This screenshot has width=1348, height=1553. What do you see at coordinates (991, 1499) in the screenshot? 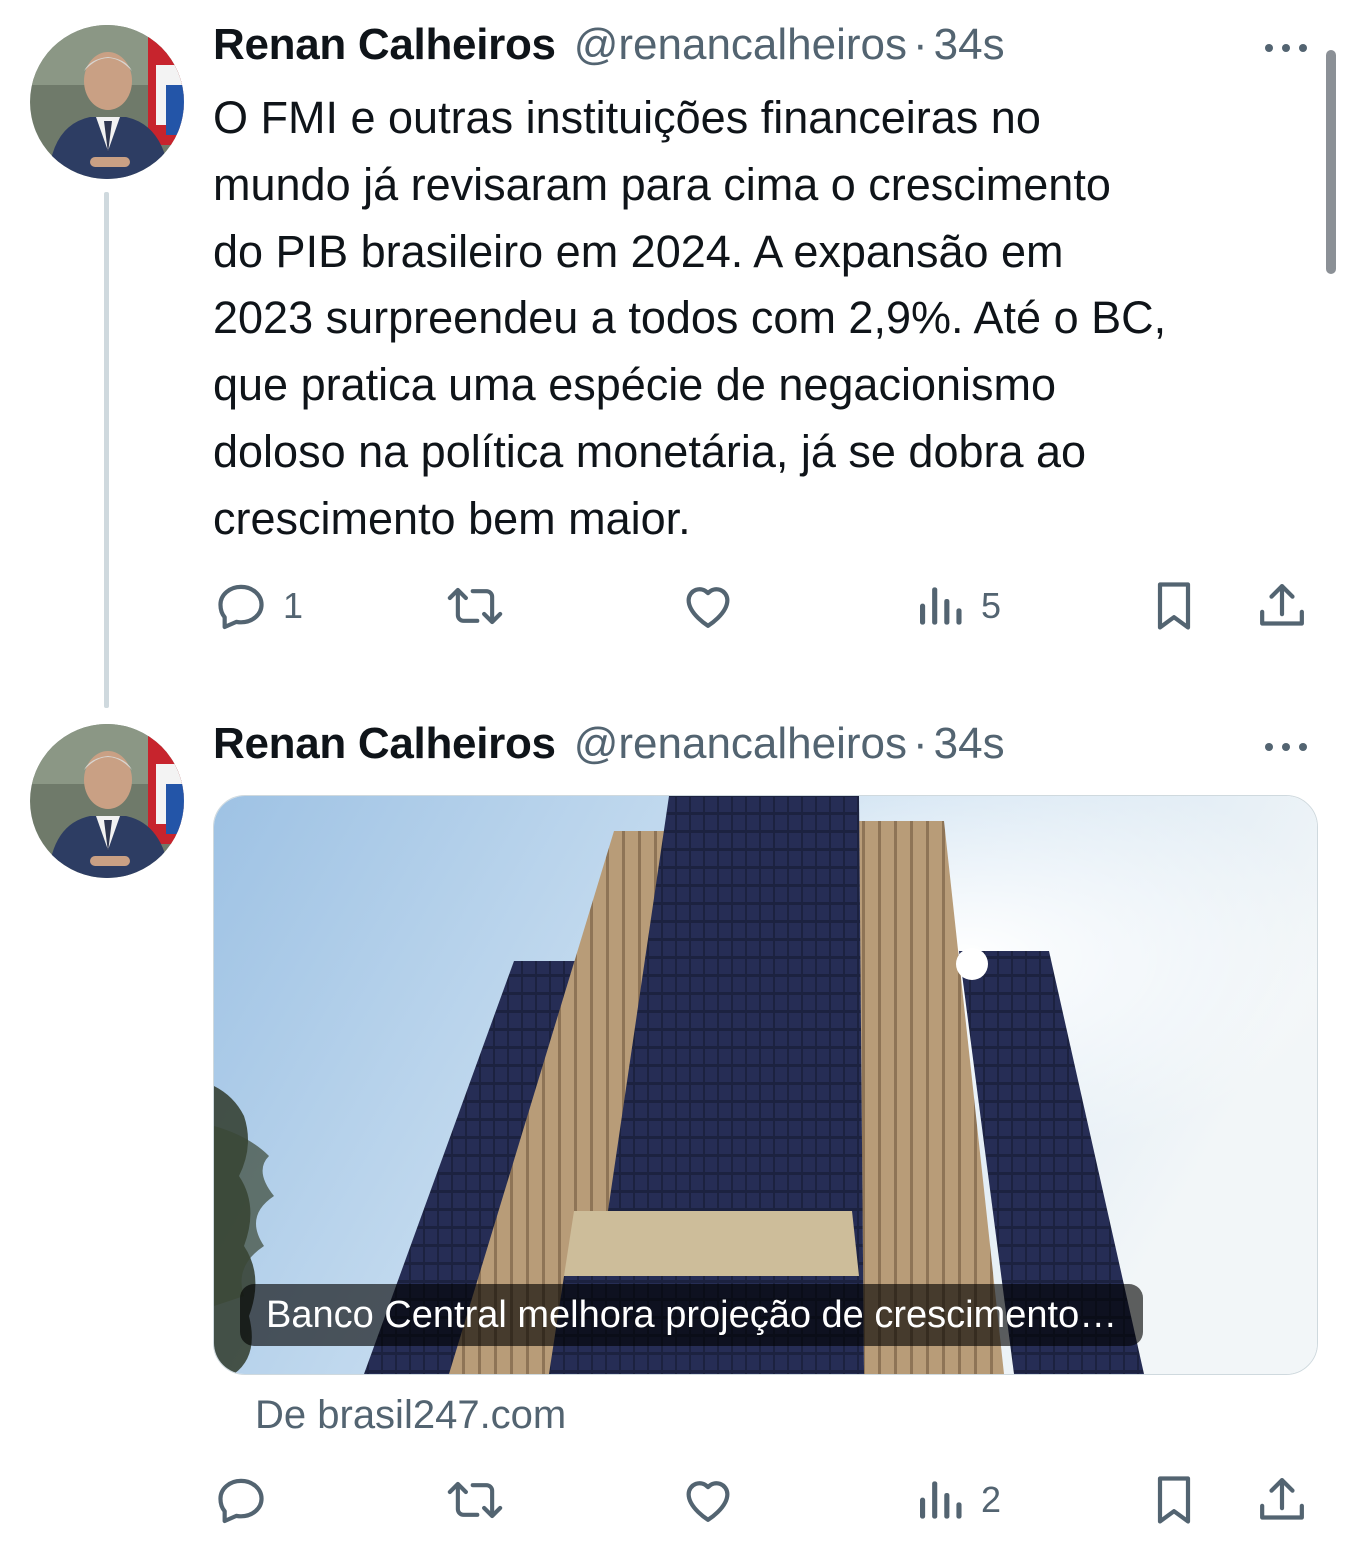
I see `views-count: 2` at bounding box center [991, 1499].